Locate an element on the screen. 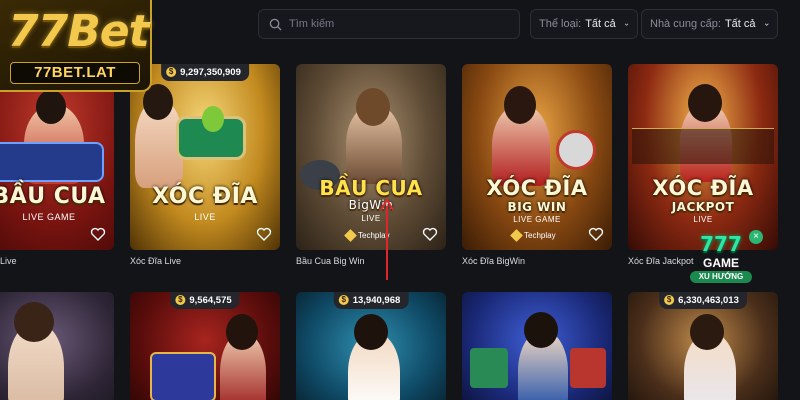 The height and width of the screenshot is (400, 800). card-title-line2: BigWin is located at coordinates (371, 205).